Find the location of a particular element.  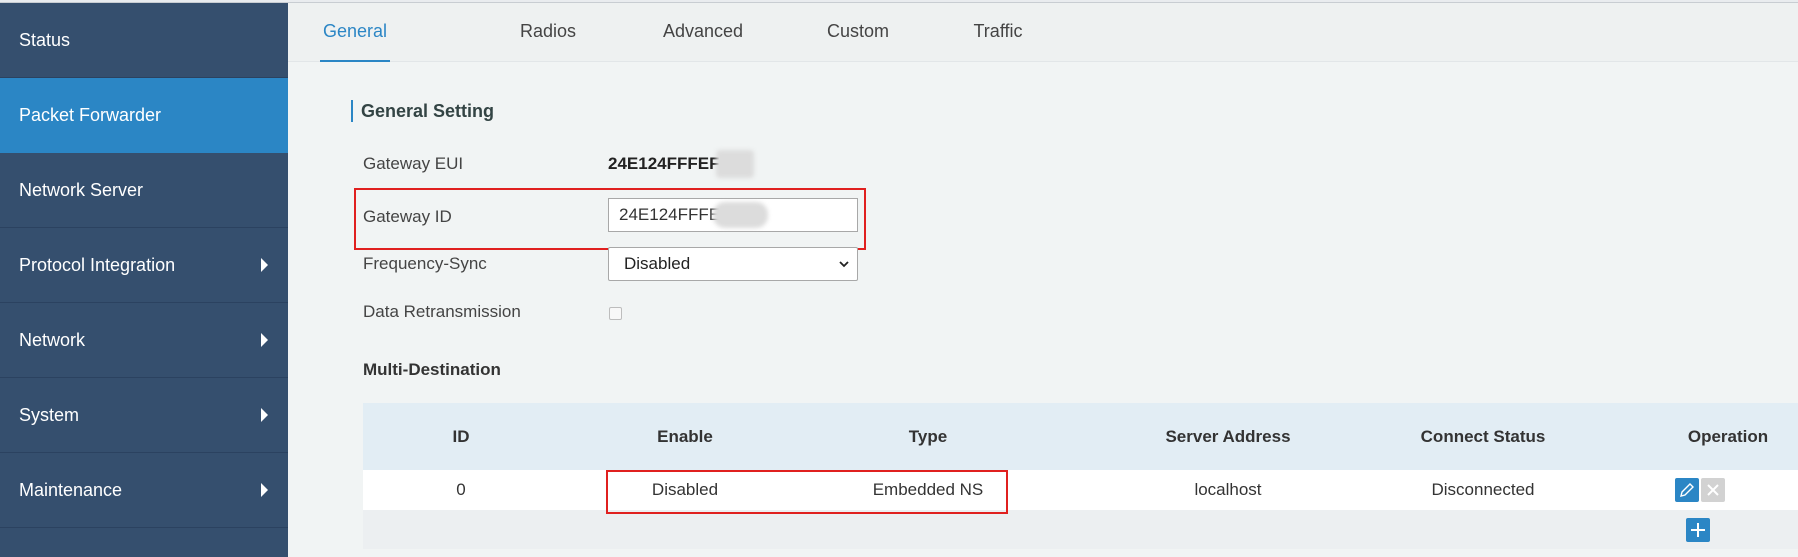

sidebar-item-label: Maintenance is located at coordinates (71, 489).